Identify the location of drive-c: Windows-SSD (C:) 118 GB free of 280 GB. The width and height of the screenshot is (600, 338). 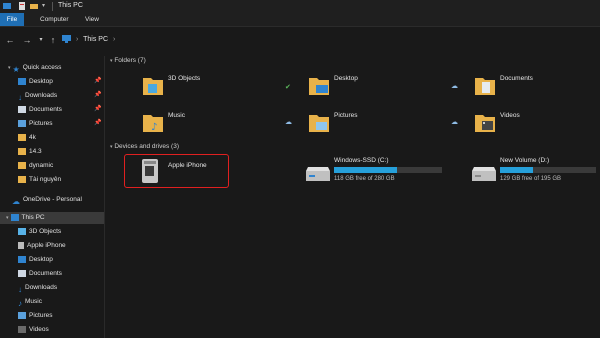
(374, 171).